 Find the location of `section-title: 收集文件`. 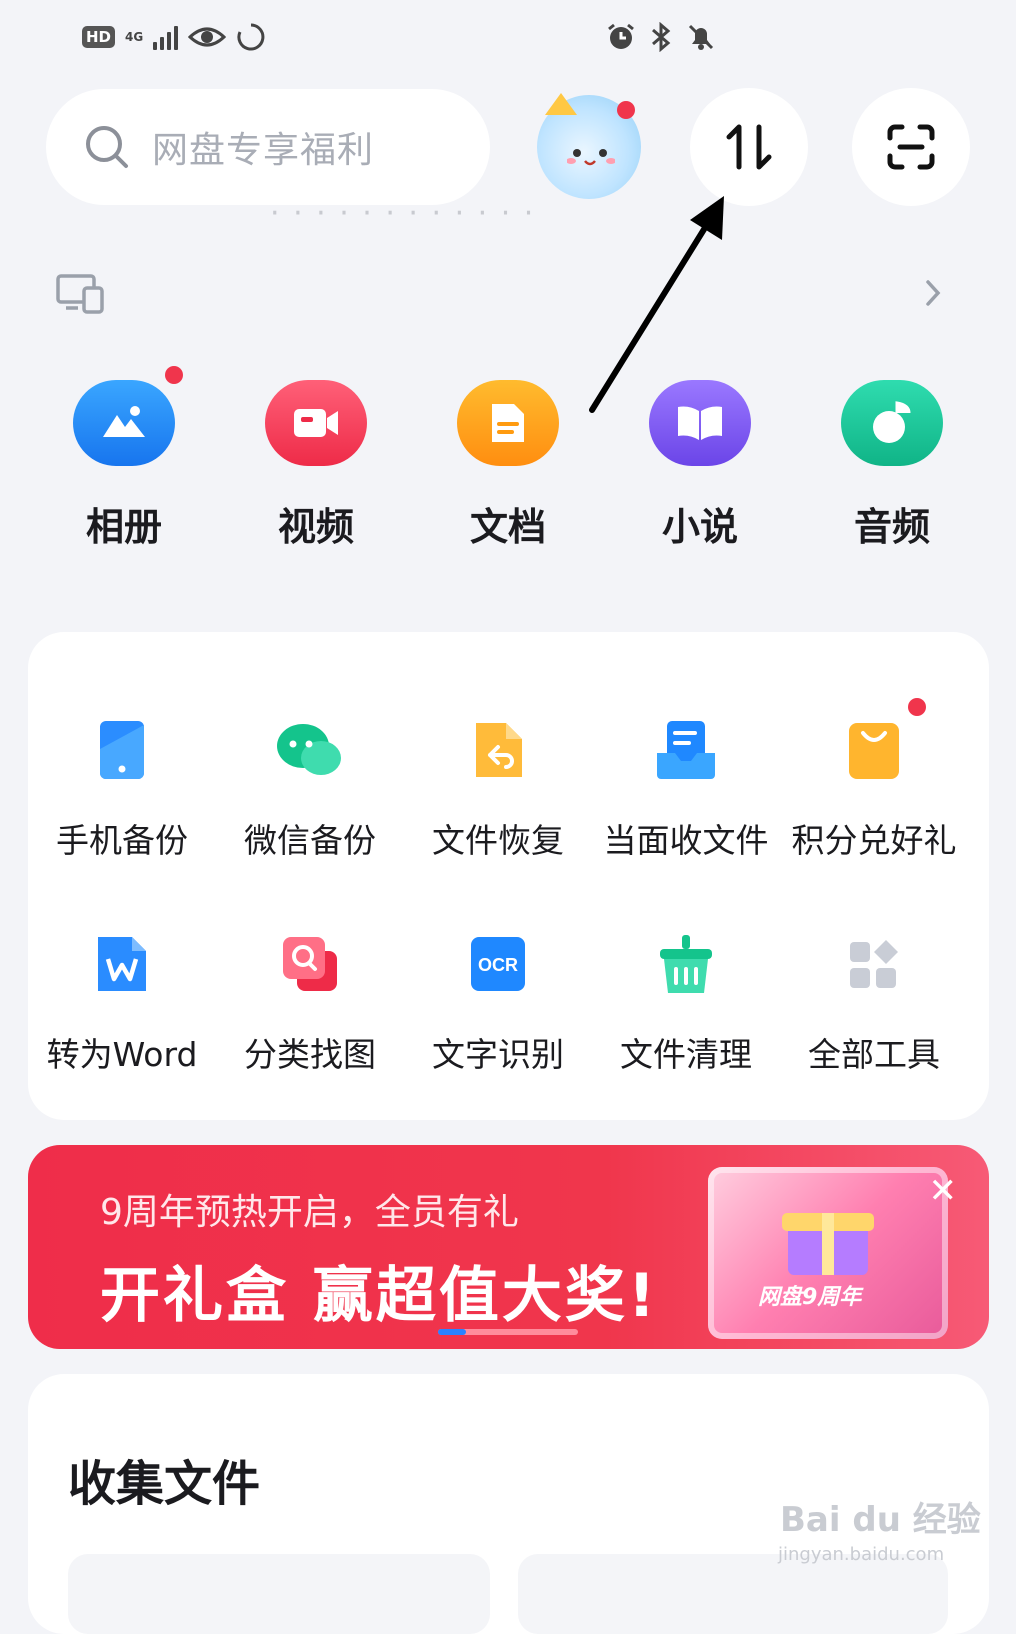

section-title: 收集文件 is located at coordinates (164, 1484).